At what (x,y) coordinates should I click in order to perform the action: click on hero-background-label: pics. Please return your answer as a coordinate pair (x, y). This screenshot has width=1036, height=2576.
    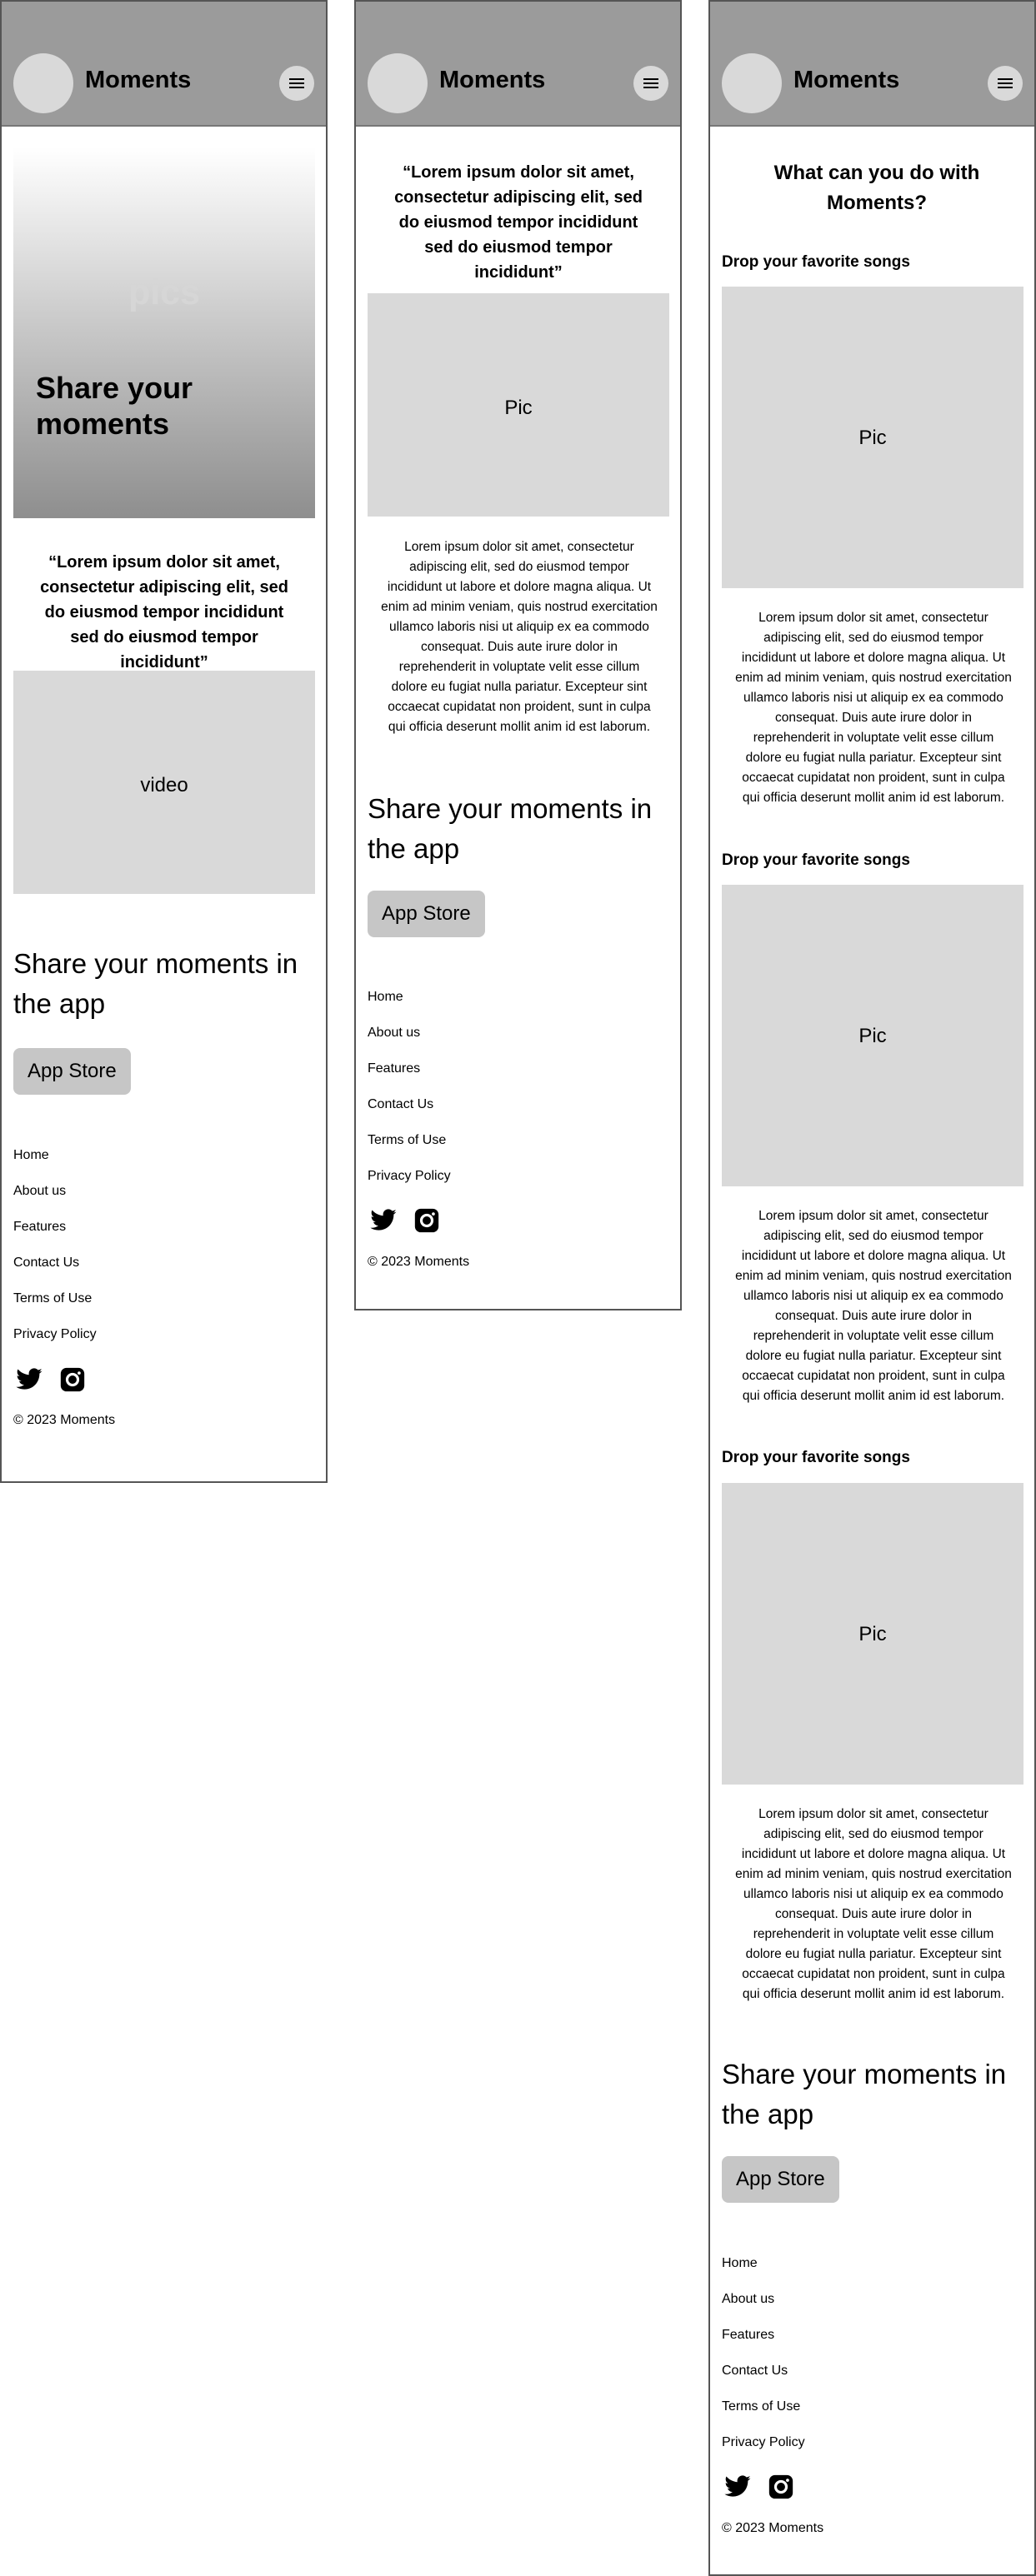
    Looking at the image, I should click on (164, 292).